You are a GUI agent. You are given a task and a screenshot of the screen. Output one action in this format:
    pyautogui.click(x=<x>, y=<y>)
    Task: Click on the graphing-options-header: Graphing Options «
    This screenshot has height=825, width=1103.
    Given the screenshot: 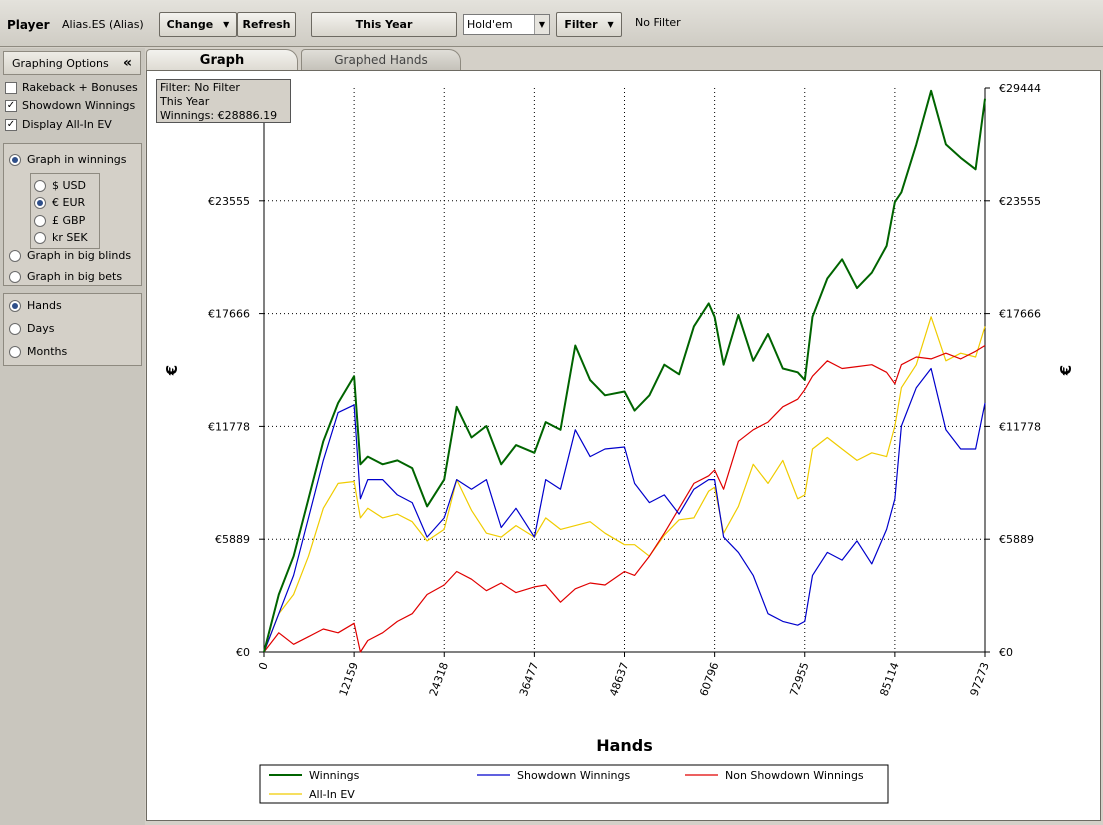 What is the action you would take?
    pyautogui.click(x=72, y=63)
    